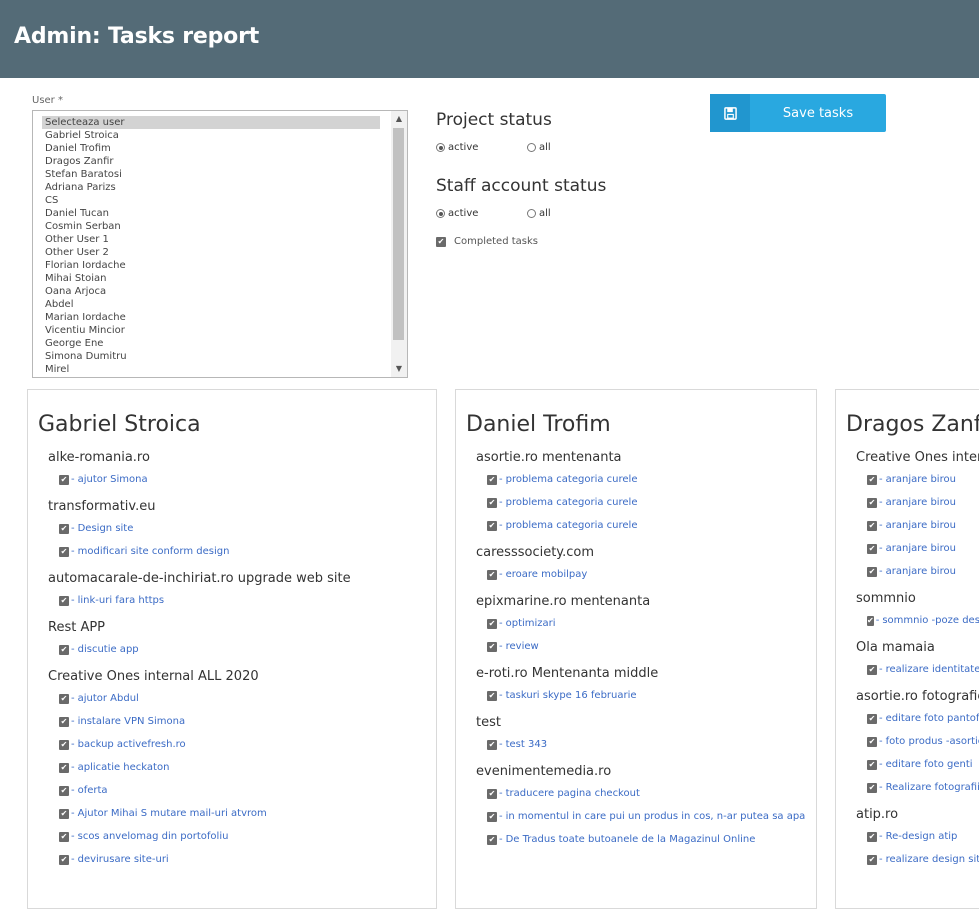 The image size is (979, 909). What do you see at coordinates (206, 252) in the screenshot?
I see `user-option: Other User 2` at bounding box center [206, 252].